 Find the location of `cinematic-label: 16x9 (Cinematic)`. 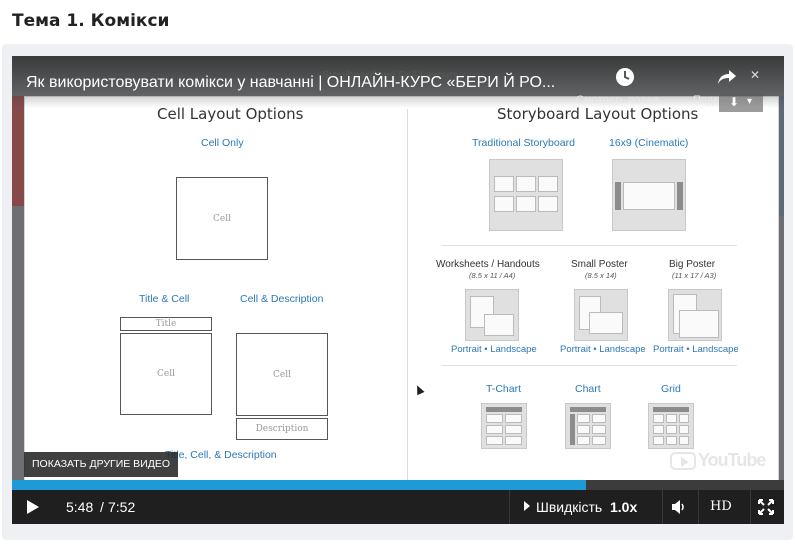

cinematic-label: 16x9 (Cinematic) is located at coordinates (649, 143).